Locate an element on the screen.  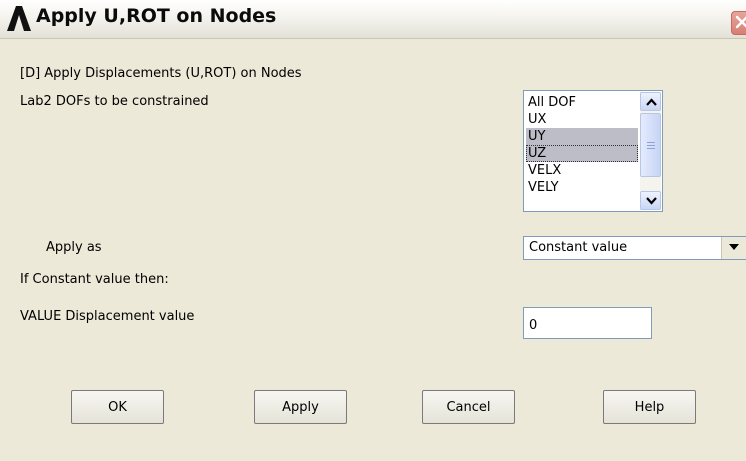
triangle-down-icon is located at coordinates (734, 247).